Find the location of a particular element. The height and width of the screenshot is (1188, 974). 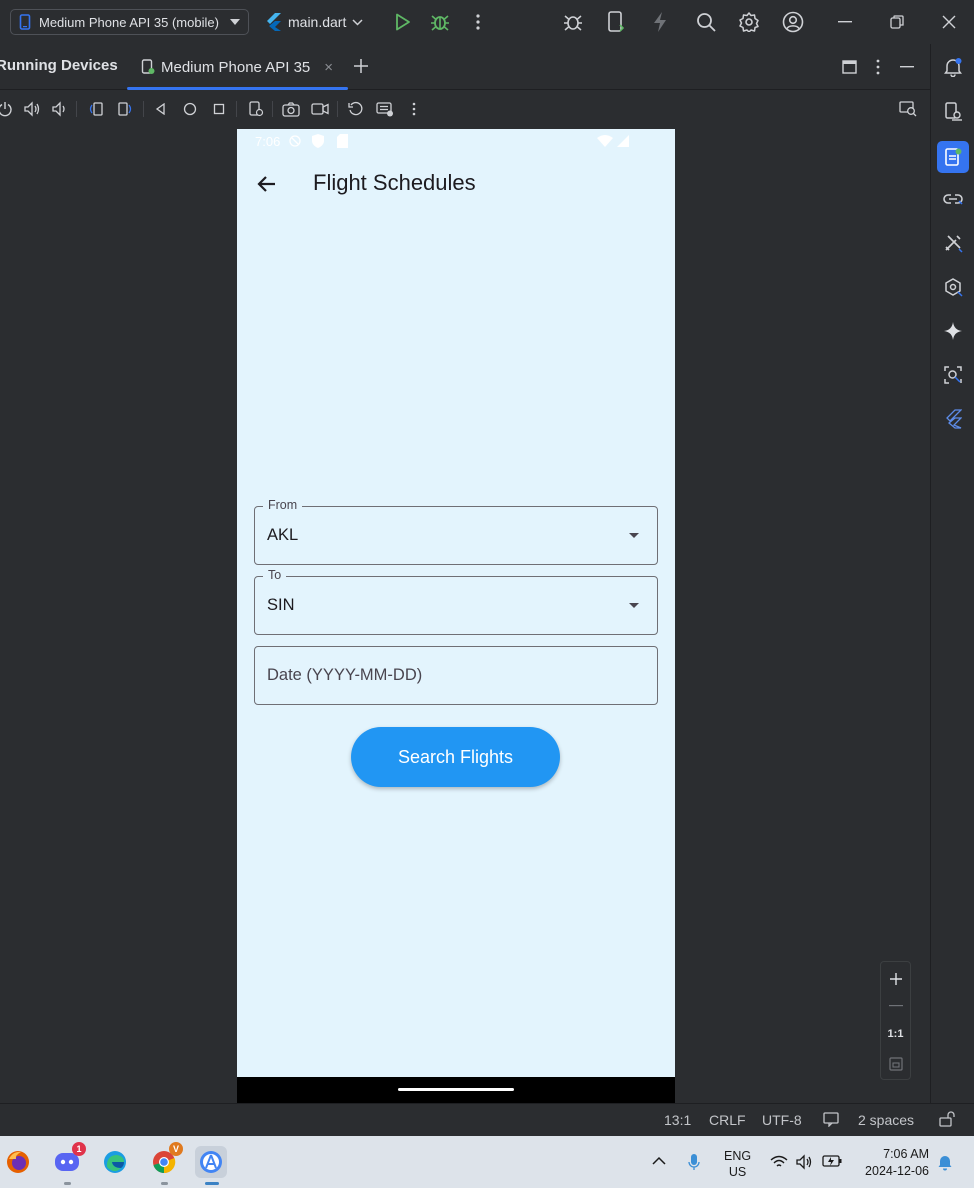

notifications-icon is located at coordinates (953, 67).